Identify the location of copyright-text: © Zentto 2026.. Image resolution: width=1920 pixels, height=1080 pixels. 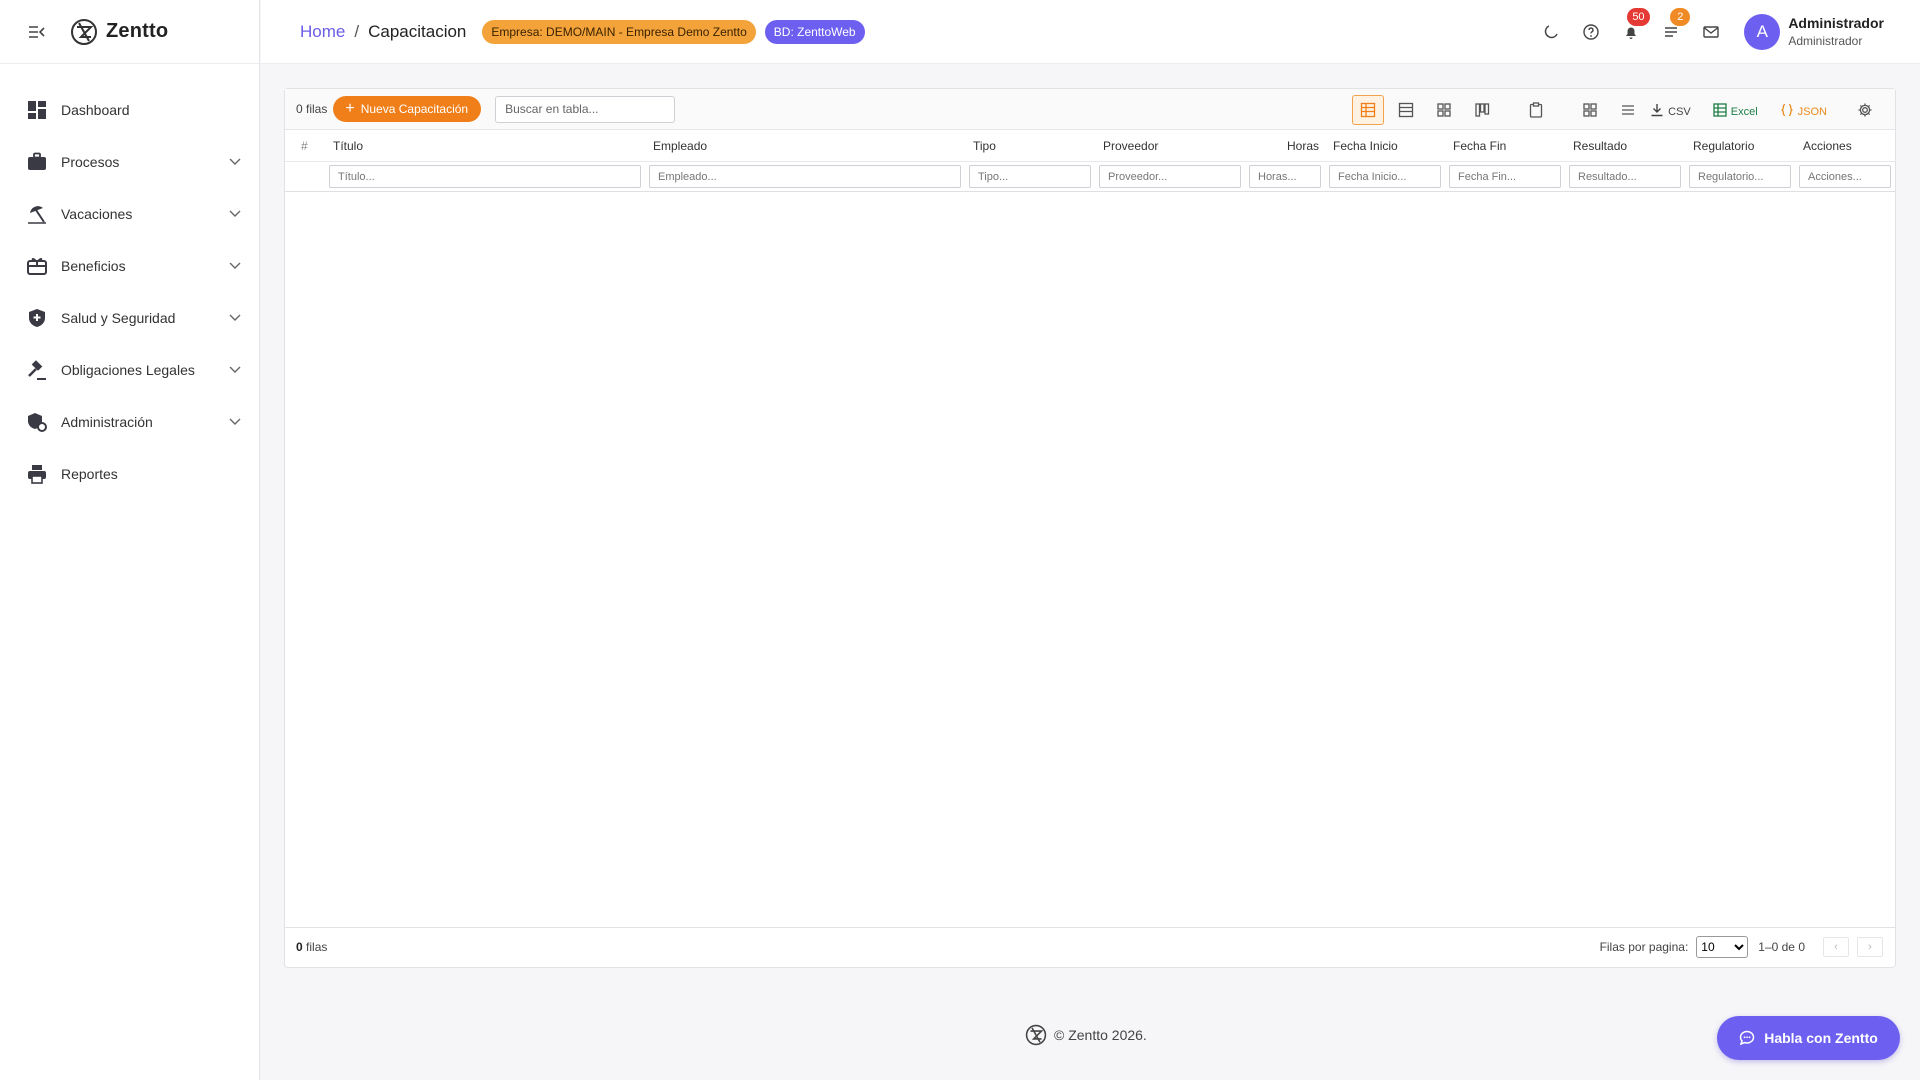
(1100, 1035).